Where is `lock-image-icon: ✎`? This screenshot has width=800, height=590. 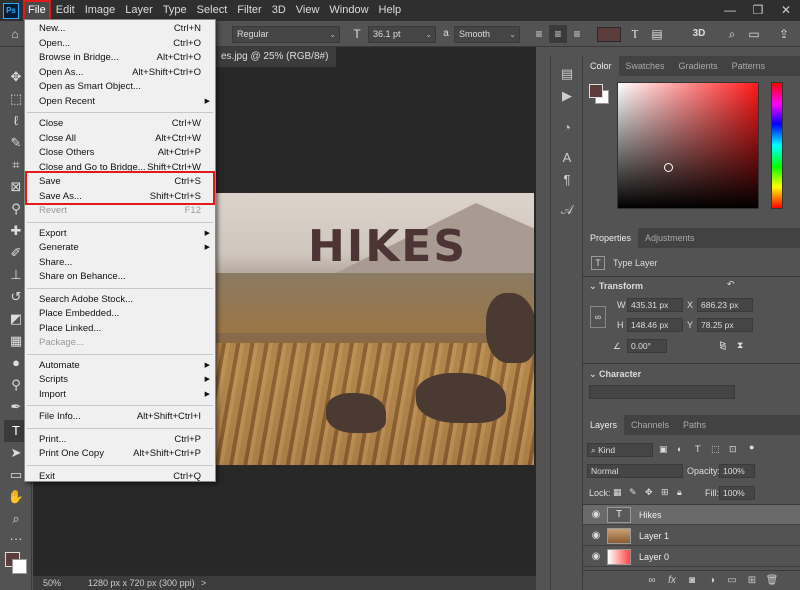 lock-image-icon: ✎ is located at coordinates (633, 492).